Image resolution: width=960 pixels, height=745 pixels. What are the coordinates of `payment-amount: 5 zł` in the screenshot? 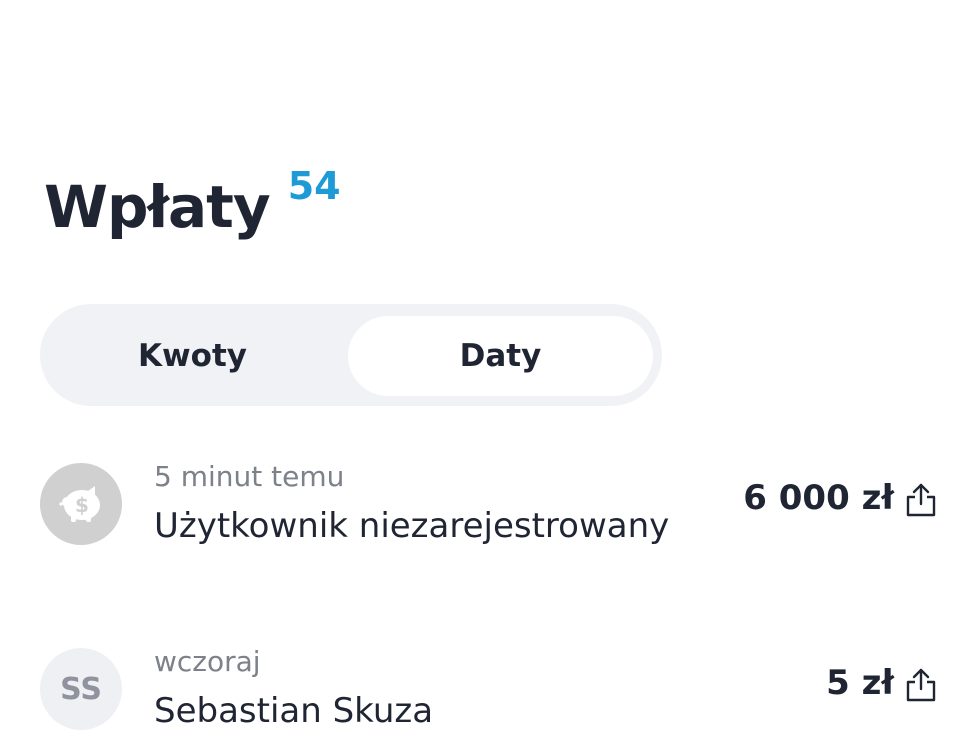 It's located at (860, 683).